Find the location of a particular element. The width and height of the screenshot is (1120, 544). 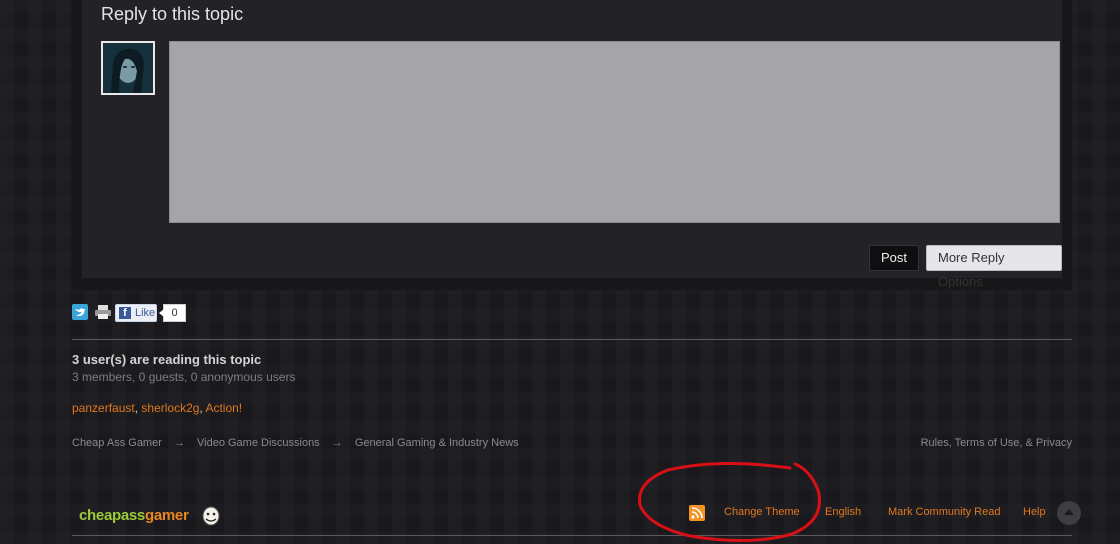

reader-link: Action! is located at coordinates (223, 408).